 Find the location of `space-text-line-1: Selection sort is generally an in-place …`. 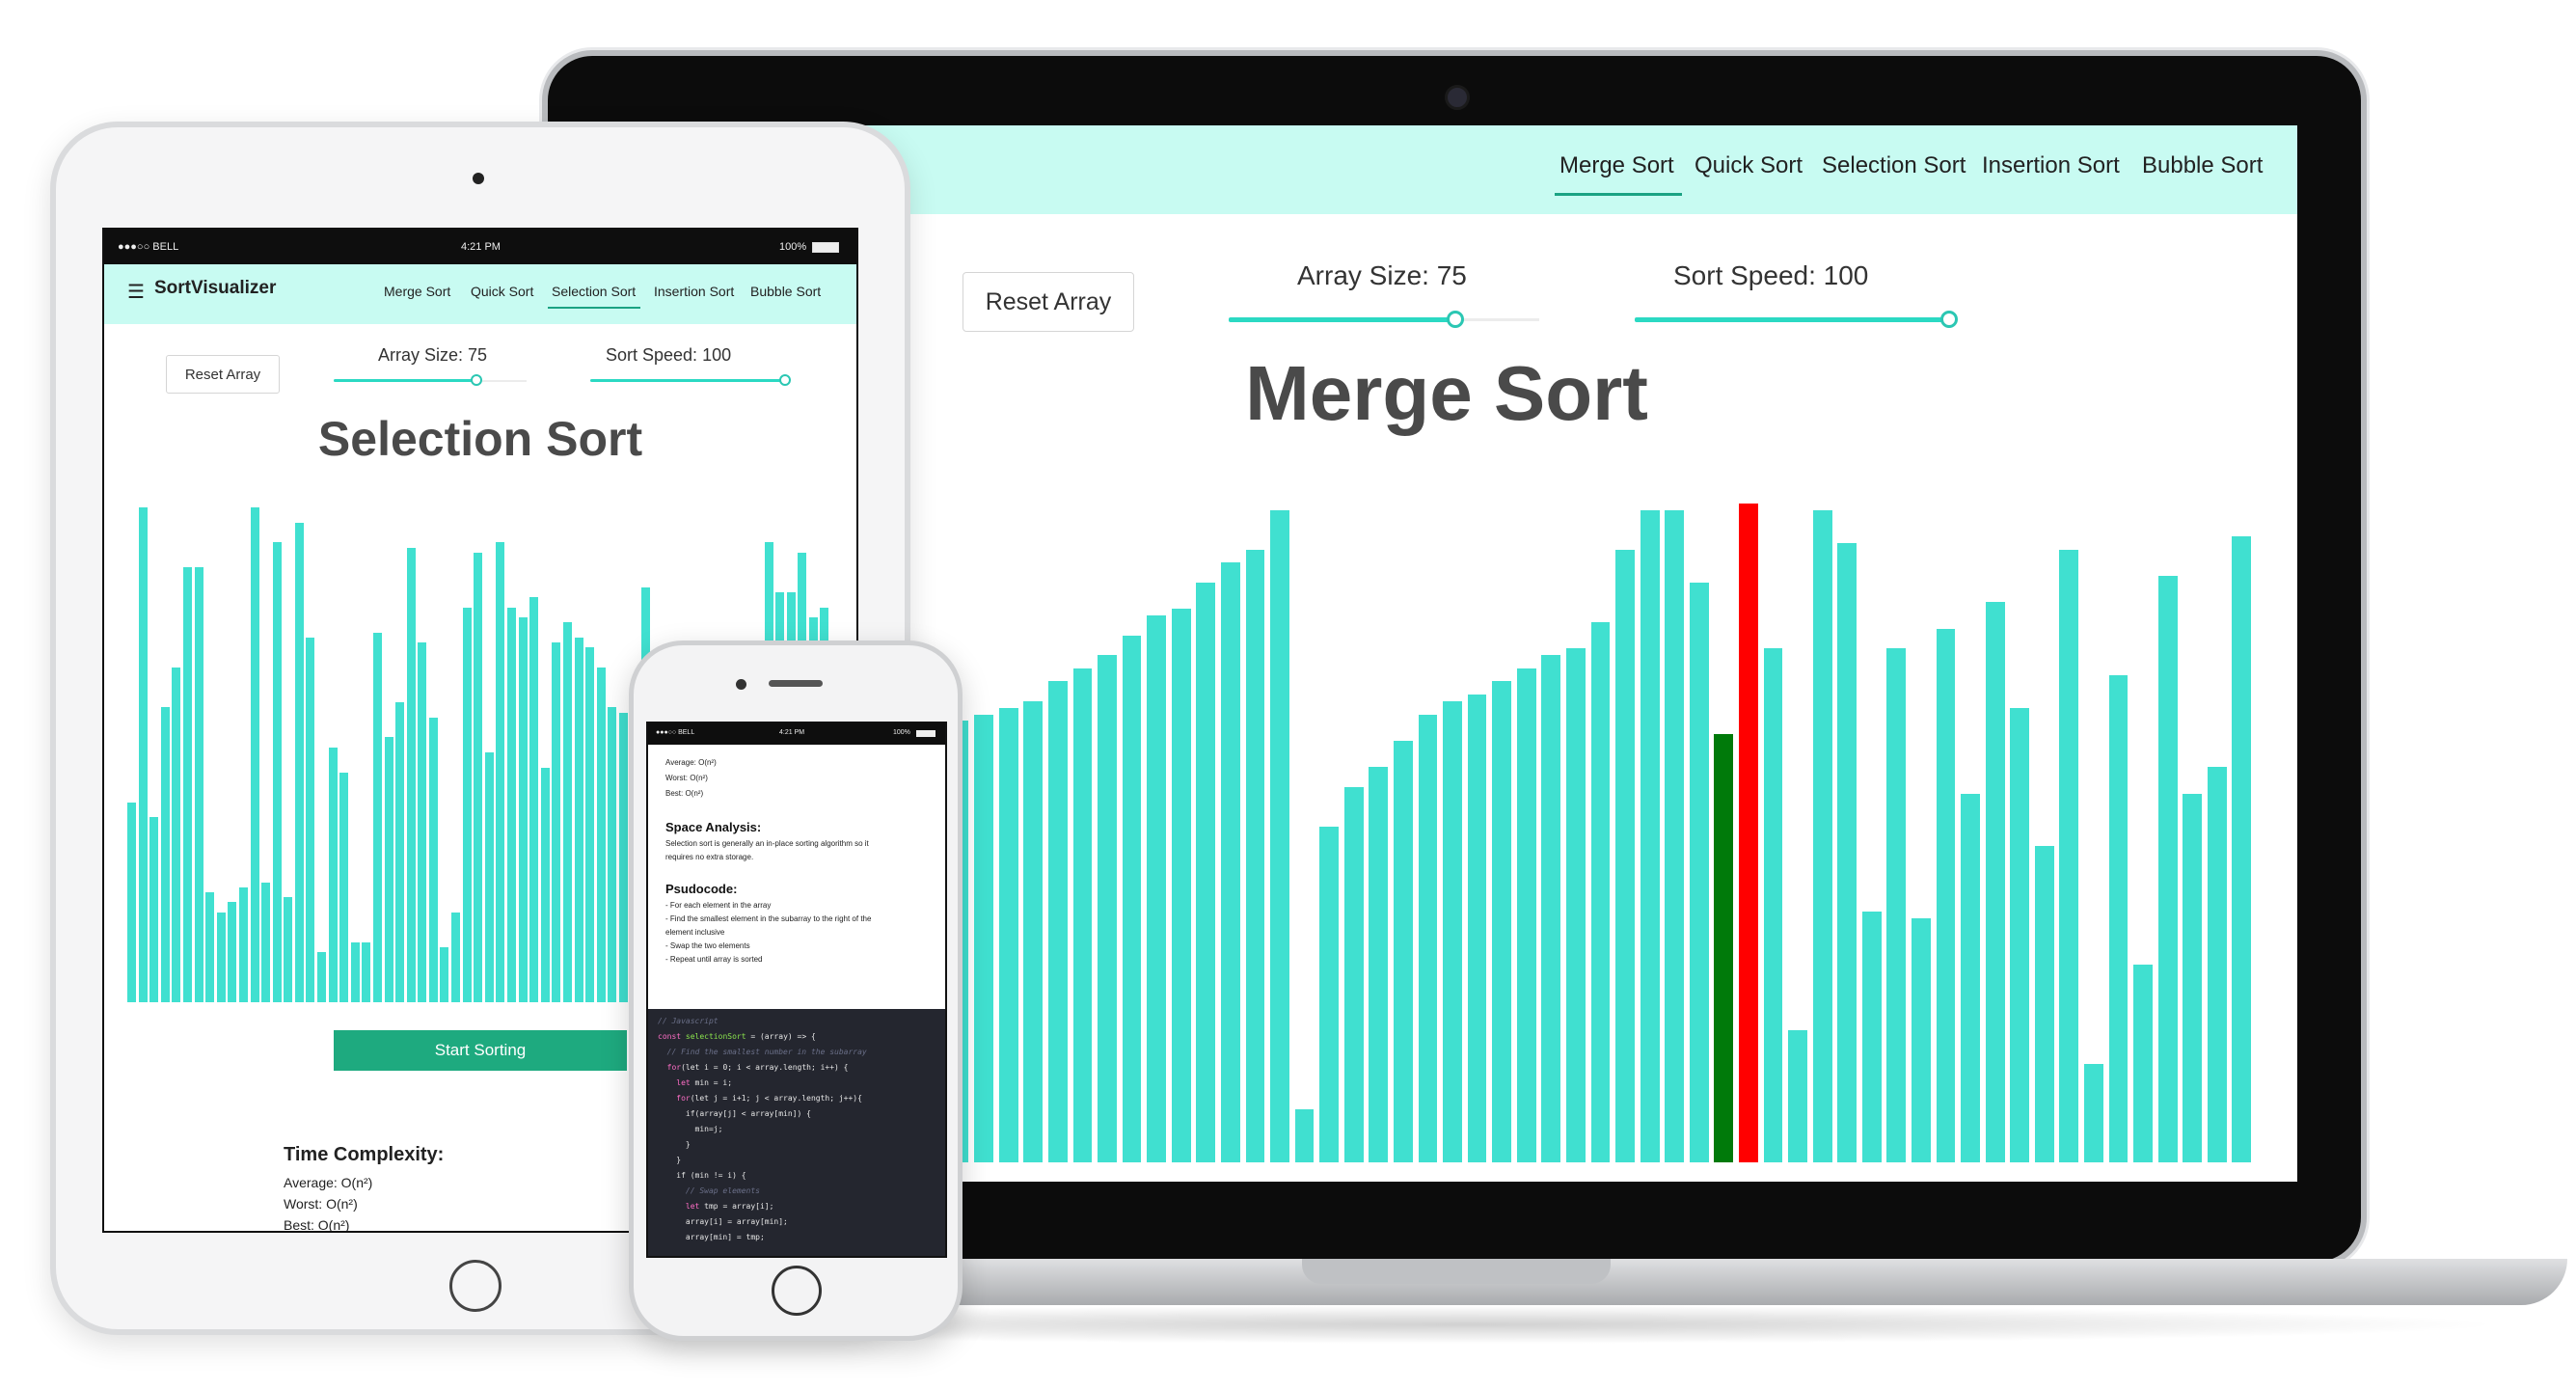

space-text-line-1: Selection sort is generally an in-place … is located at coordinates (767, 843).